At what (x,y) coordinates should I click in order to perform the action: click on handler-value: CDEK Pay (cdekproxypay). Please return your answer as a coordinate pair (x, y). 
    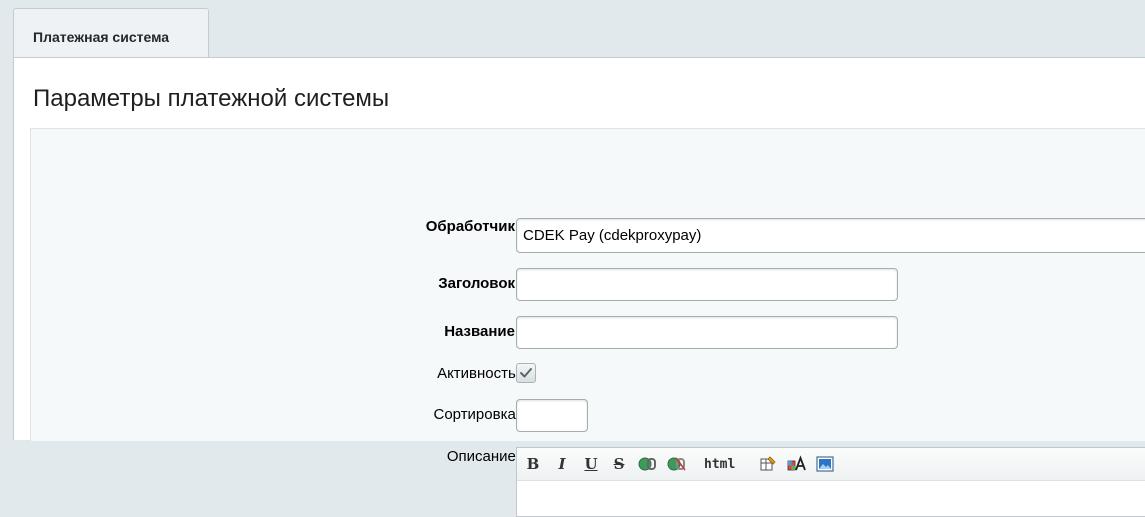
    Looking at the image, I should click on (612, 235).